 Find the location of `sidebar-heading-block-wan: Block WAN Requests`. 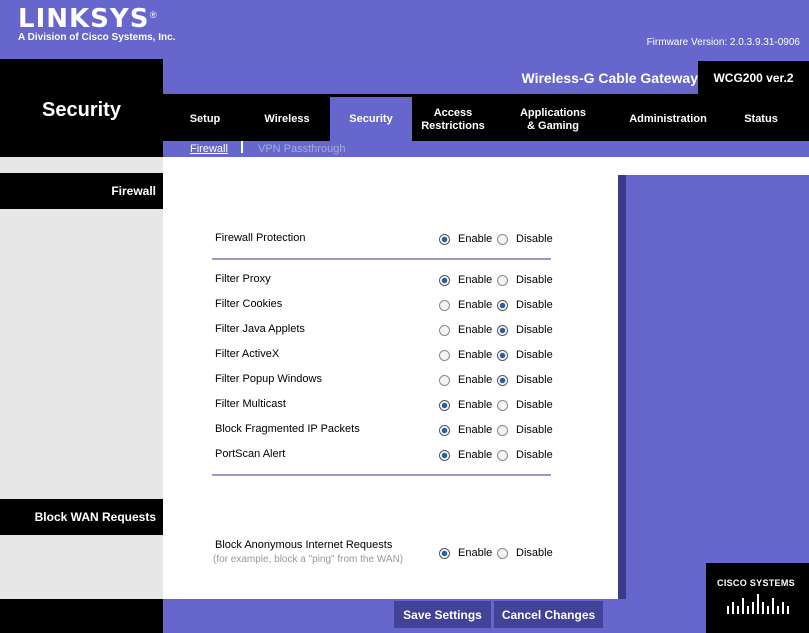

sidebar-heading-block-wan: Block WAN Requests is located at coordinates (81, 517).